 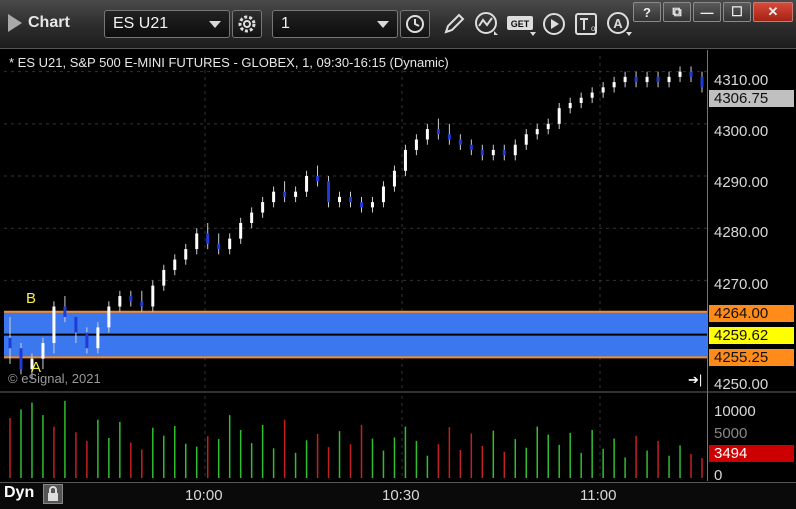 I want to click on time-tick: 11:00, so click(x=598, y=495).